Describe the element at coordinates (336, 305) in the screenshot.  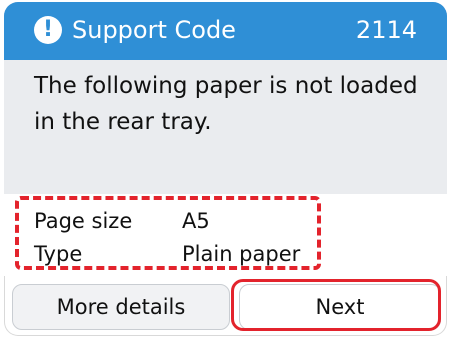
I see `next-button-highlight` at that location.